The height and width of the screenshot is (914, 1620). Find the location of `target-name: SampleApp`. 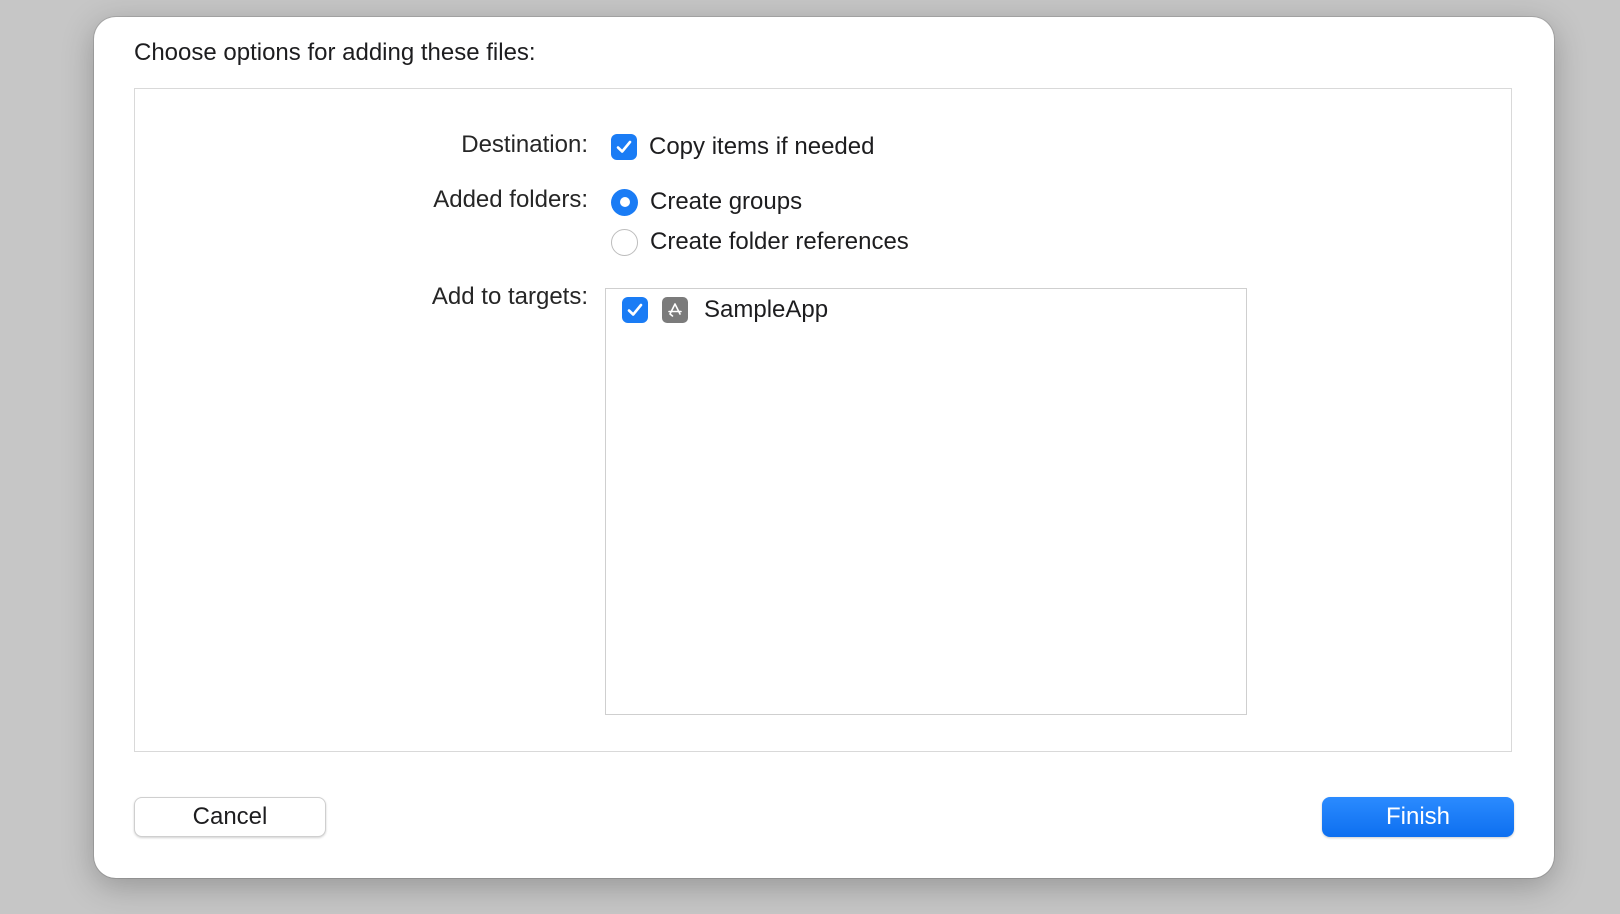

target-name: SampleApp is located at coordinates (766, 309).